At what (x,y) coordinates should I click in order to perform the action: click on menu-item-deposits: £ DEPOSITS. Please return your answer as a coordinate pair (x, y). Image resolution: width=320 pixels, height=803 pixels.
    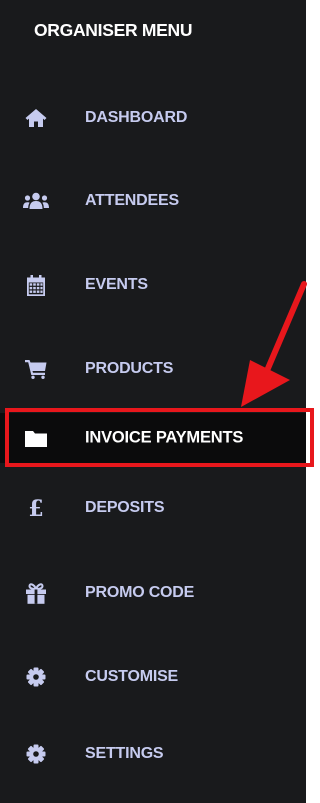
    Looking at the image, I should click on (153, 508).